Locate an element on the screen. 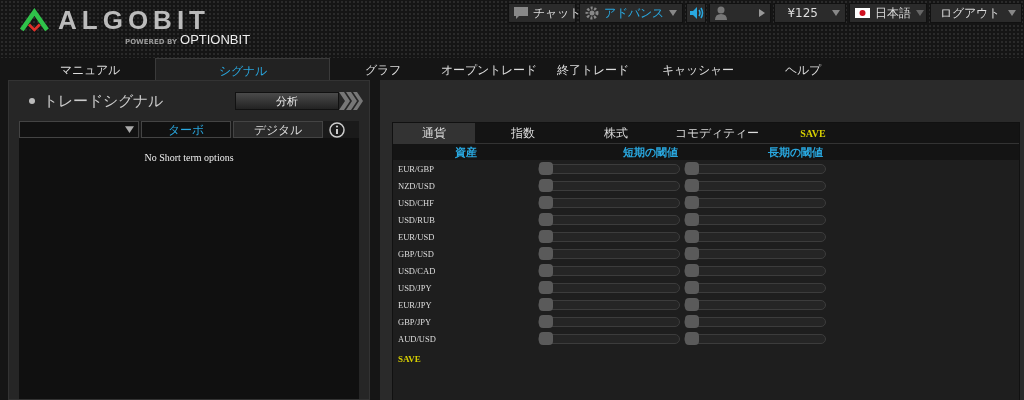  nav-tab: シグナル is located at coordinates (242, 69).